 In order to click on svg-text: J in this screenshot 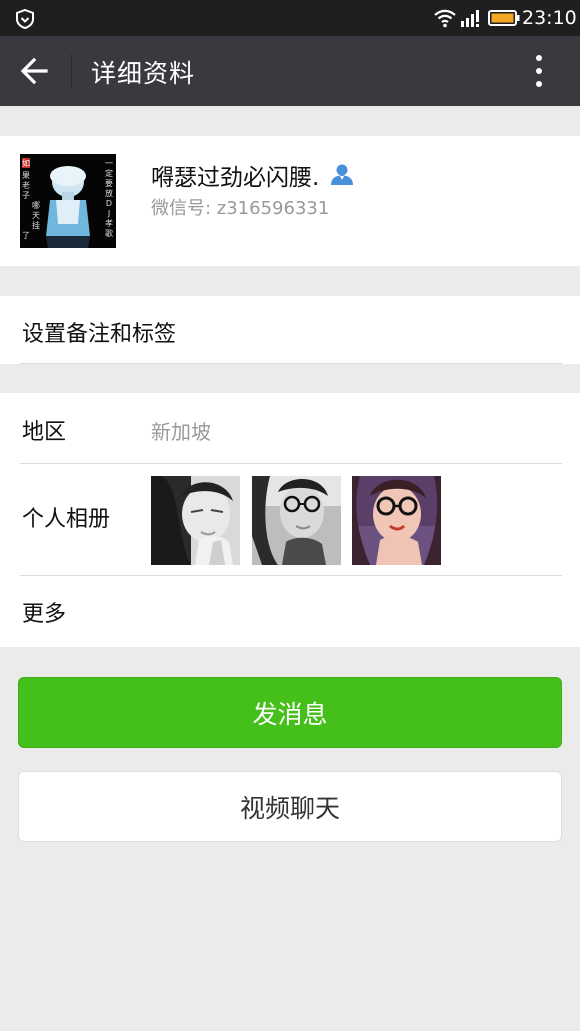, I will do `click(108, 213)`.